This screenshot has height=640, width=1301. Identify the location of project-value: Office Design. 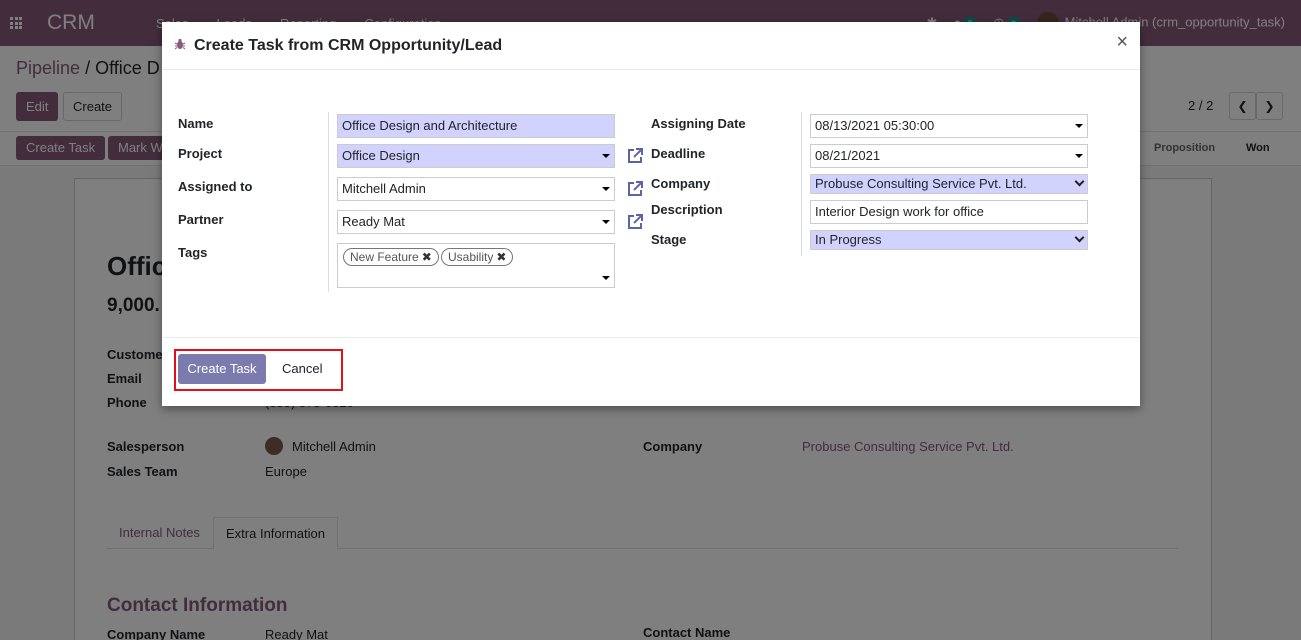
(381, 155).